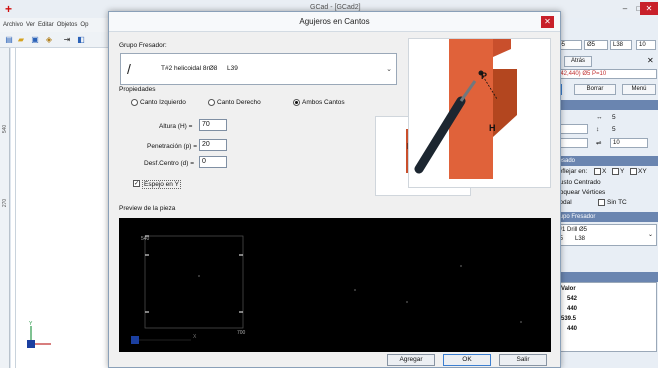 This screenshot has height=368, width=658. Describe the element at coordinates (81, 40) in the screenshot. I see `copy-icon: ◧` at that location.